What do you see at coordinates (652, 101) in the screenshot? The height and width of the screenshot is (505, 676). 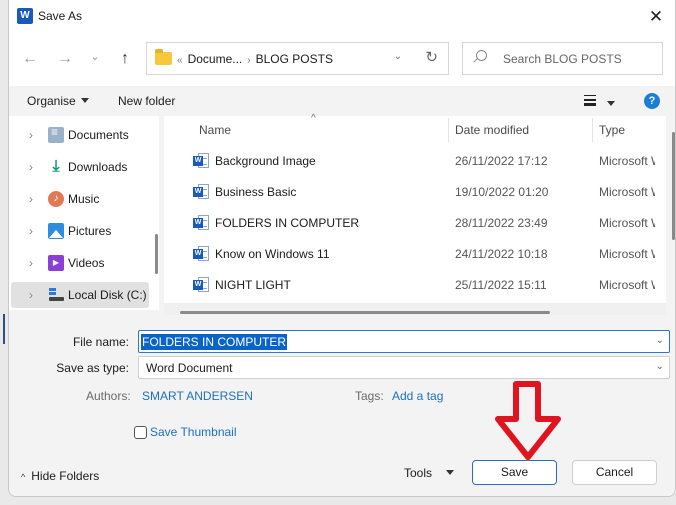 I see `help-button: ?` at bounding box center [652, 101].